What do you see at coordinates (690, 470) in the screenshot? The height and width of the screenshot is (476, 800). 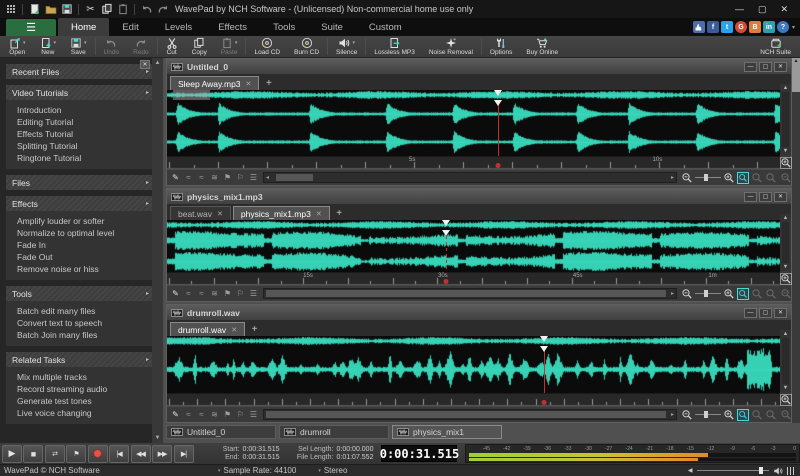 I see `volume-down-icon: ◀` at bounding box center [690, 470].